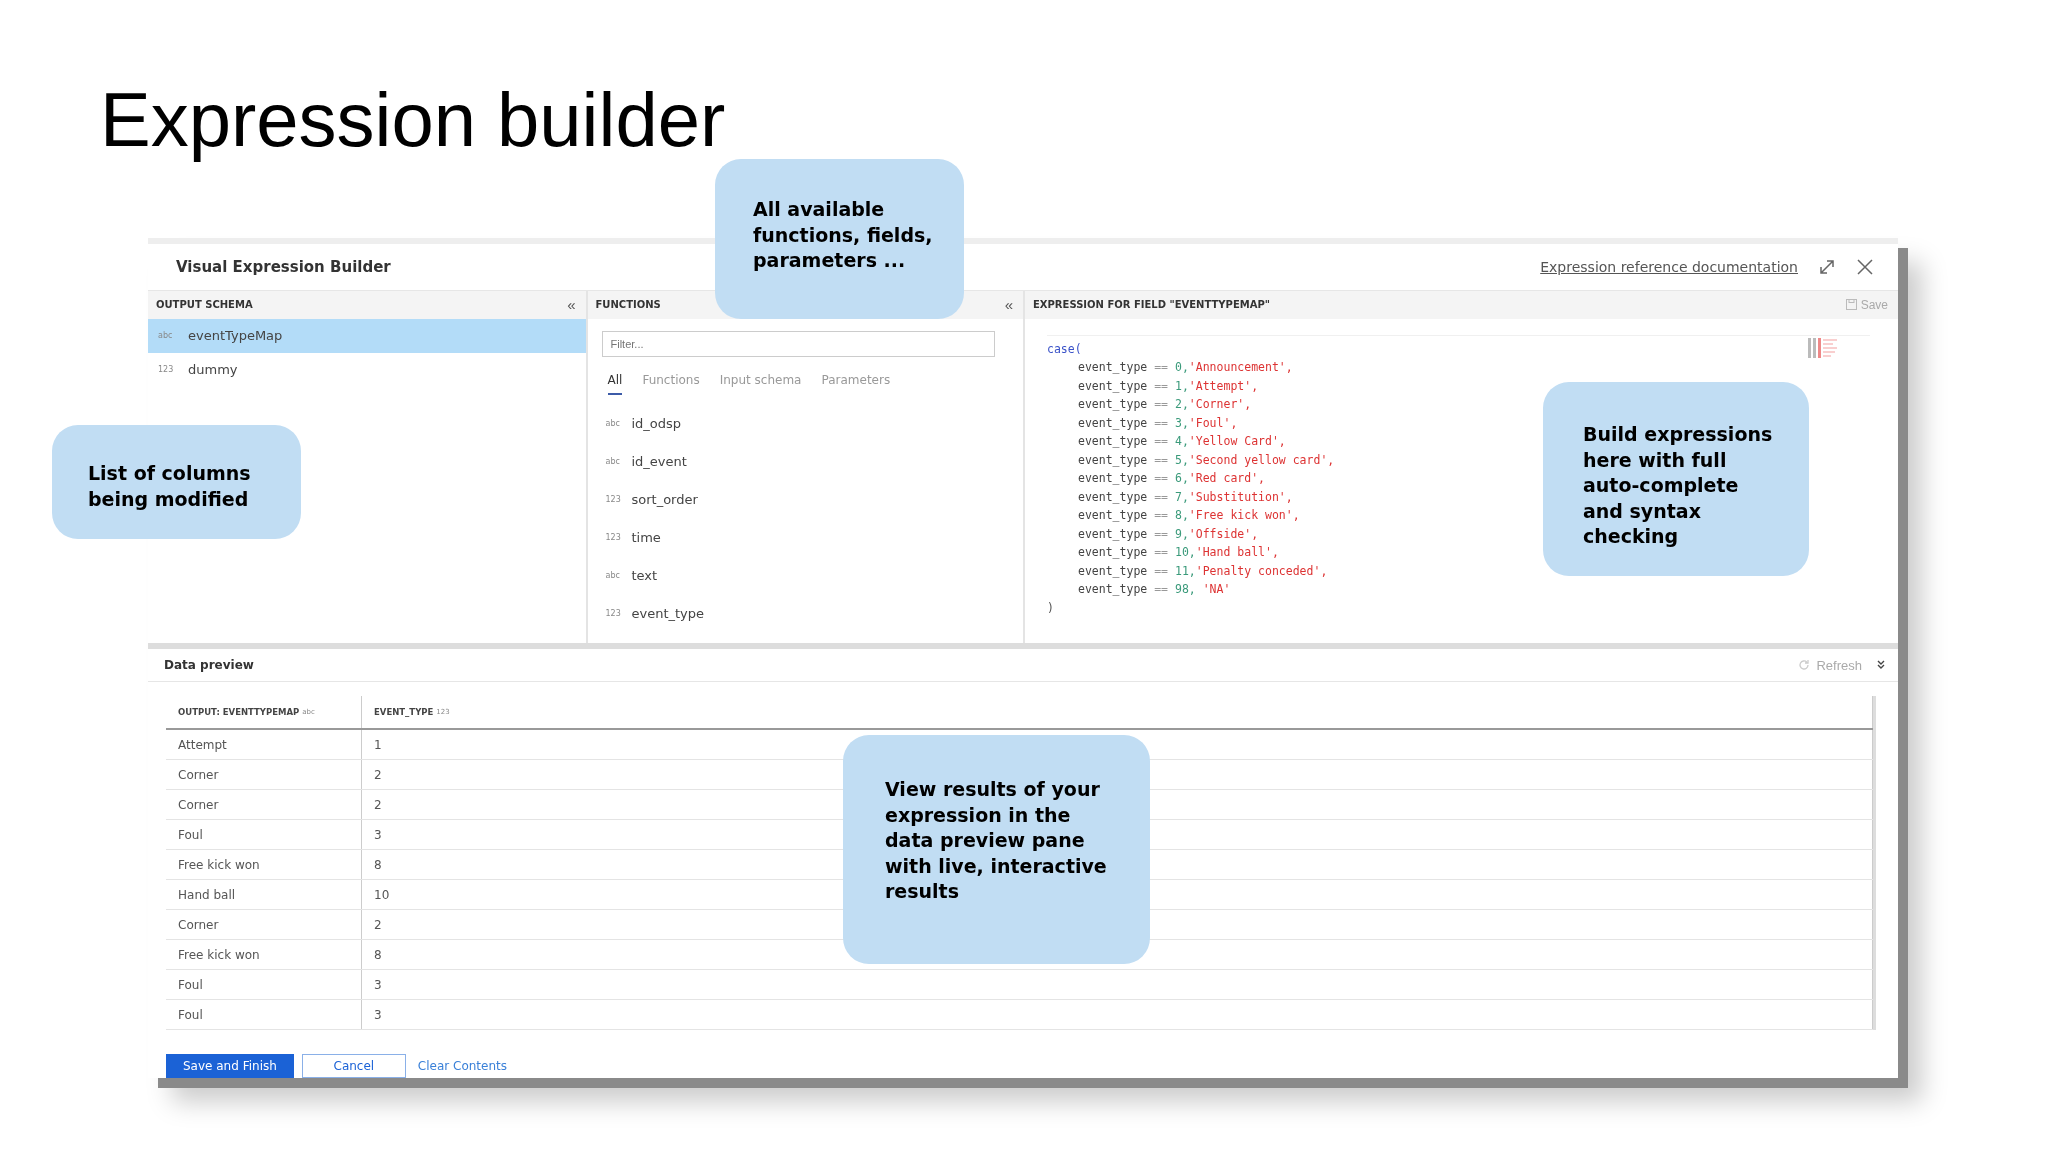 The image size is (2048, 1152). I want to click on window-title: Visual Expression Builder, so click(283, 266).